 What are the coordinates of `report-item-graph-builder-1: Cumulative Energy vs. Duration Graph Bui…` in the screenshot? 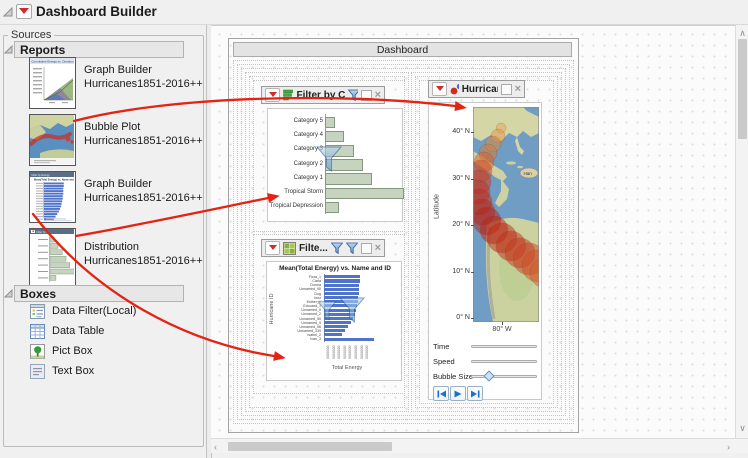 It's located at (102, 84).